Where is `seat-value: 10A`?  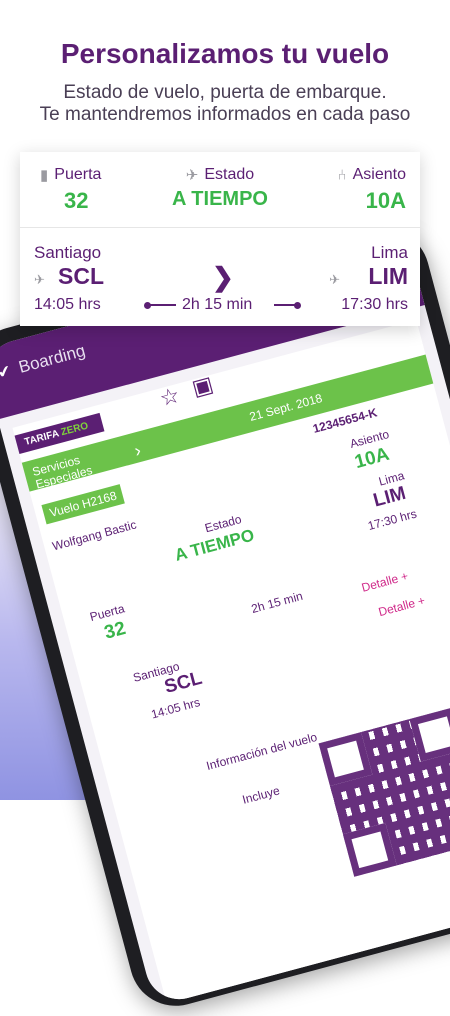 seat-value: 10A is located at coordinates (385, 200).